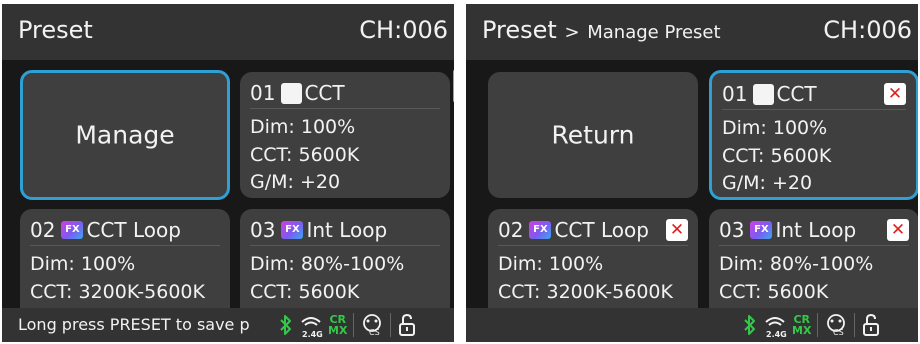  I want to click on preset-card-header: 01 CCT, so click(345, 93).